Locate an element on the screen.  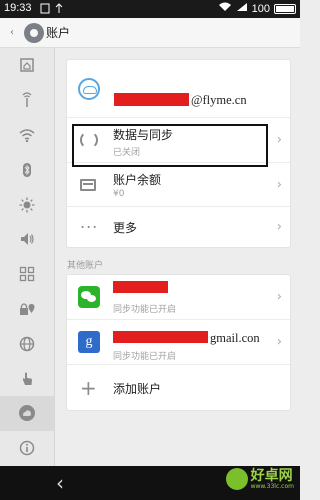
home-icon is located at coordinates (27, 65).